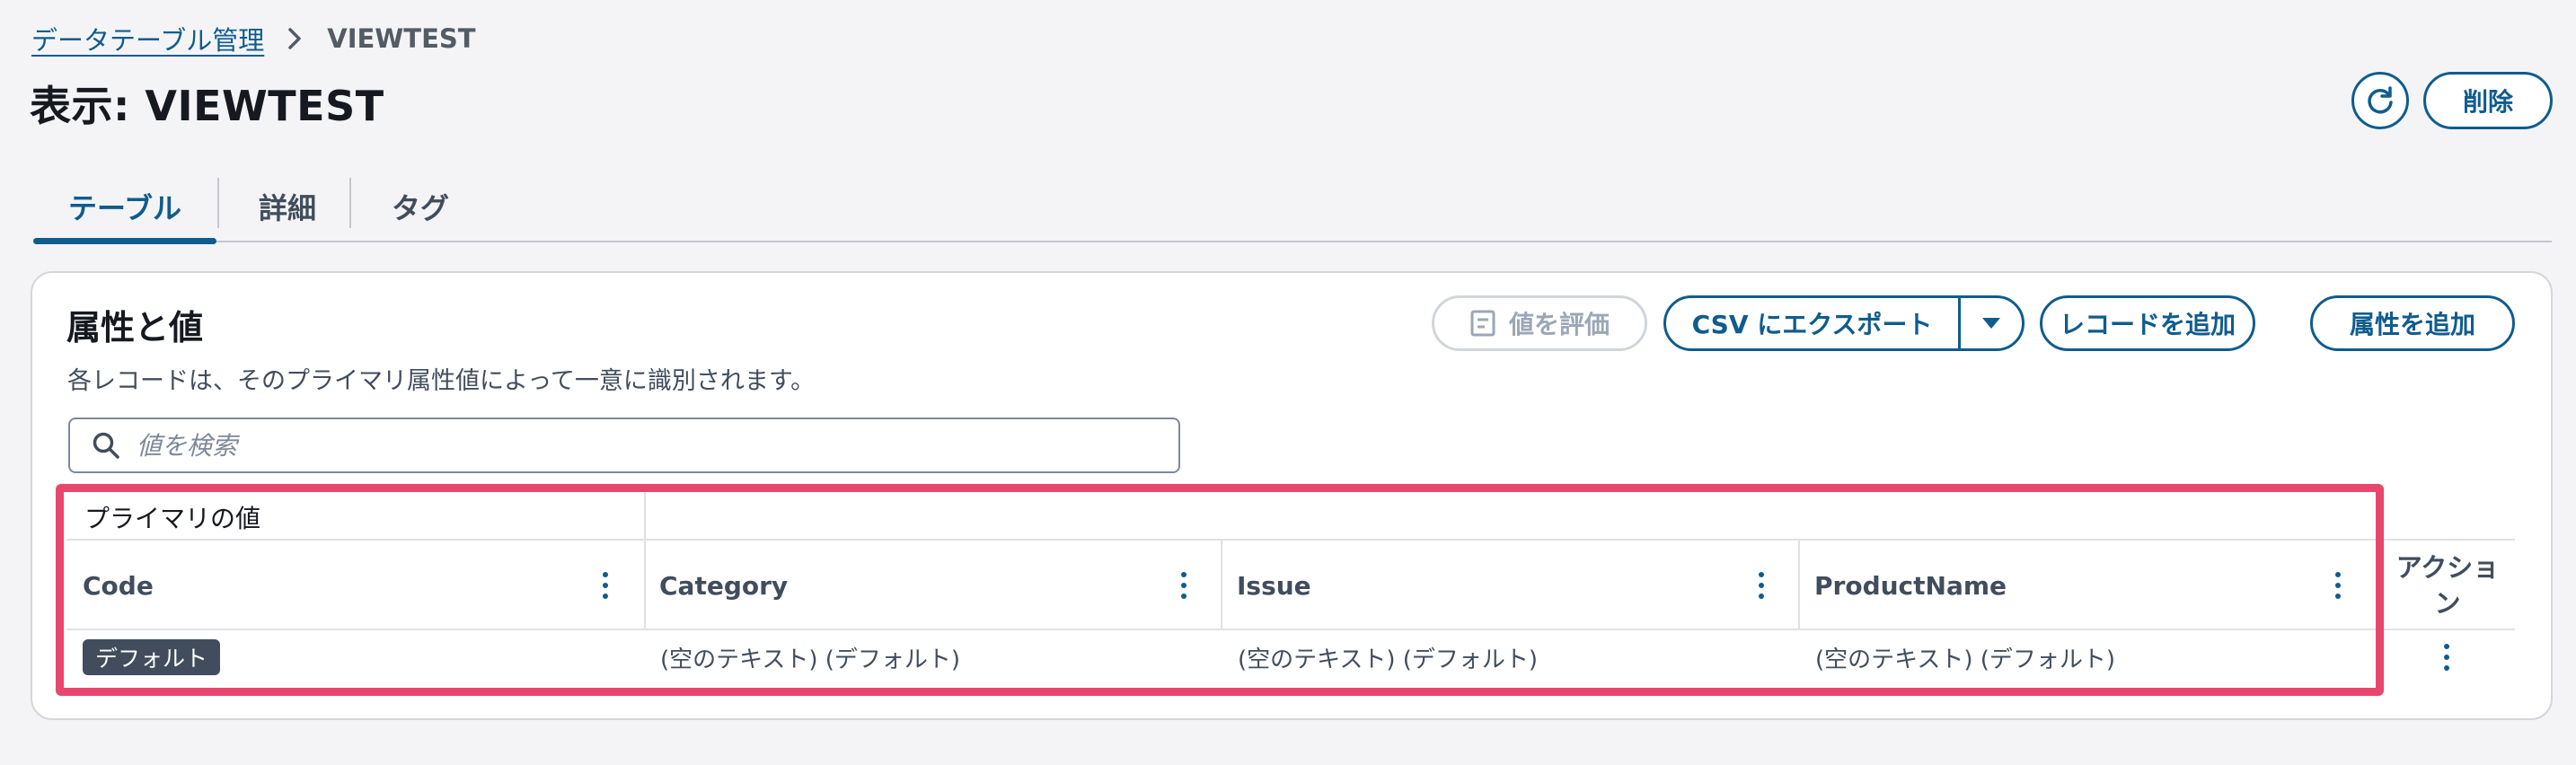 This screenshot has height=765, width=2576. What do you see at coordinates (1184, 585) in the screenshot?
I see `column-menu-category-icon` at bounding box center [1184, 585].